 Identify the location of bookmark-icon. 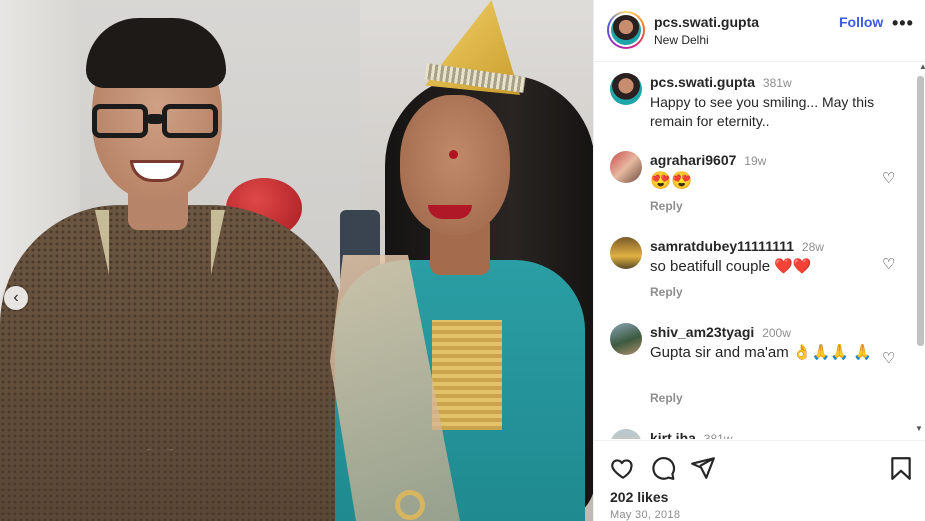
(901, 468).